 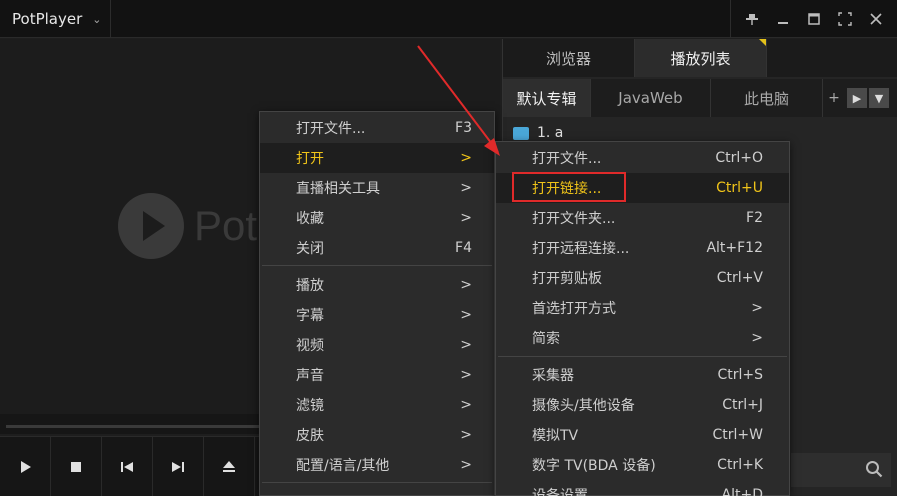 What do you see at coordinates (377, 345) in the screenshot?
I see `menu-item-video: 视频 >` at bounding box center [377, 345].